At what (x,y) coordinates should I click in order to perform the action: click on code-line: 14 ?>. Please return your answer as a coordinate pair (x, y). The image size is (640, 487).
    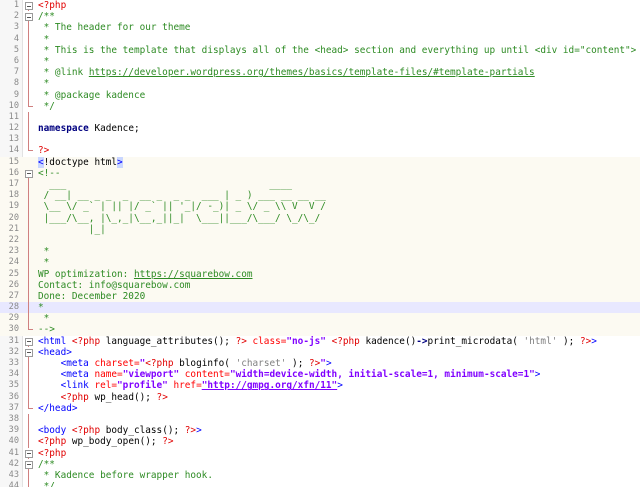
    Looking at the image, I should click on (320, 150).